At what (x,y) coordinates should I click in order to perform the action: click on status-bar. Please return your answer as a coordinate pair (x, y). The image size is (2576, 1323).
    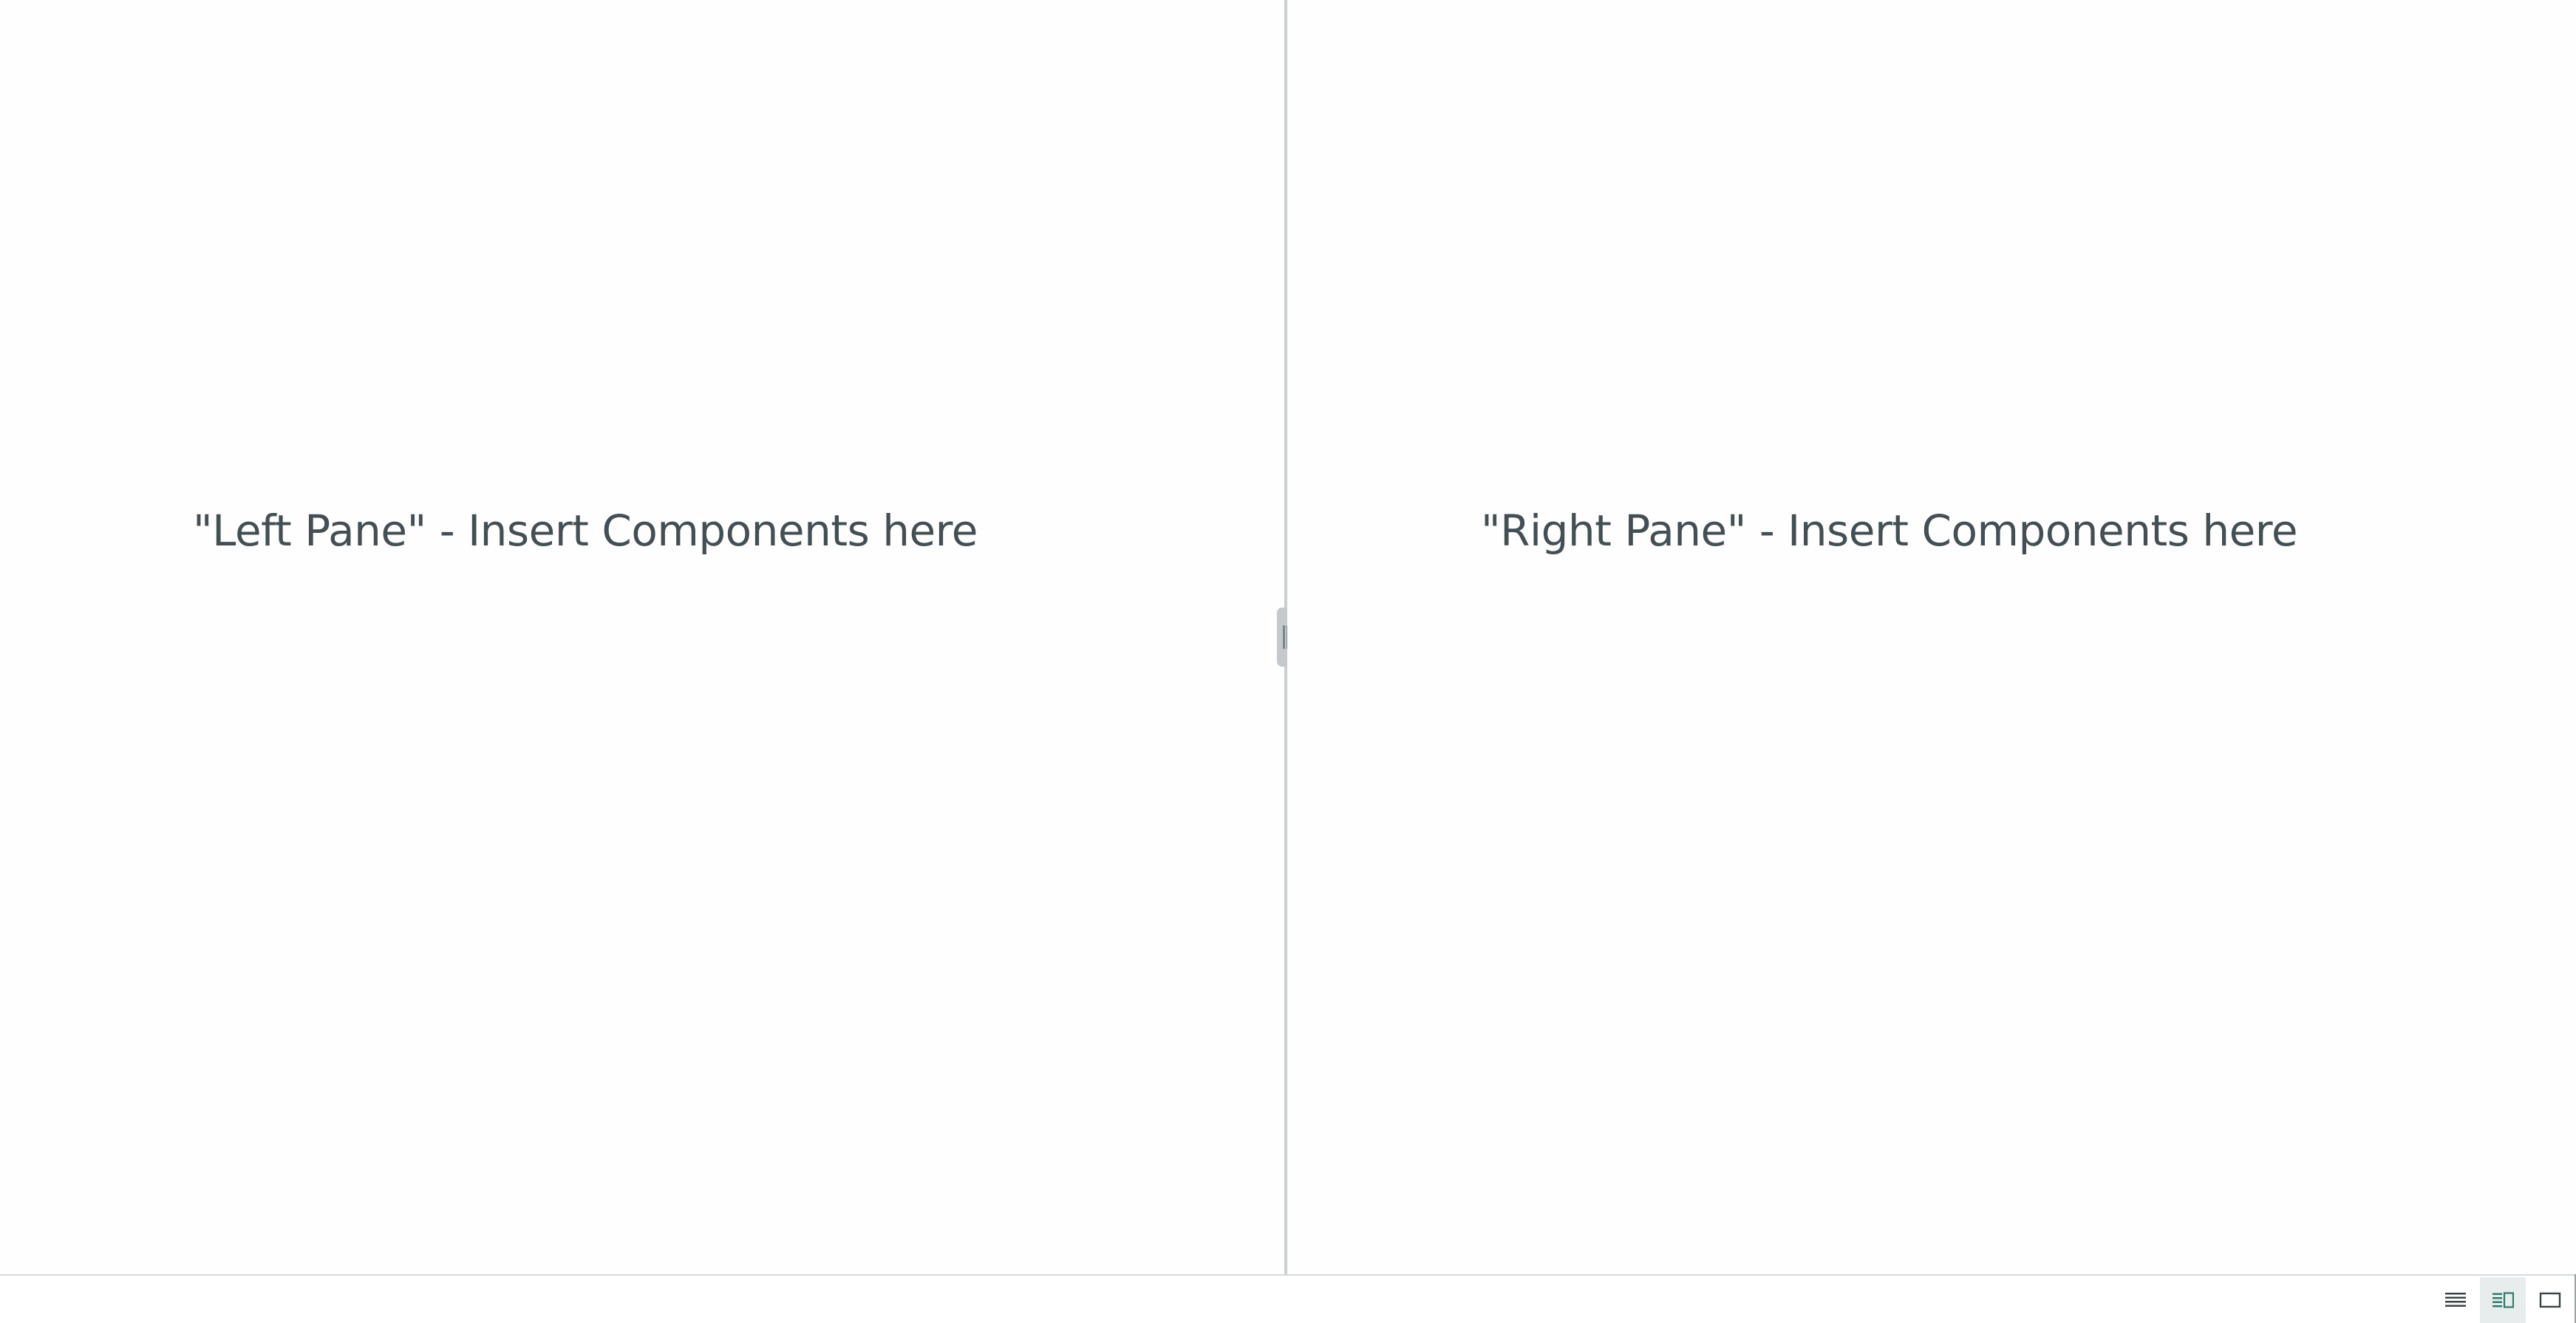
    Looking at the image, I should click on (1288, 1298).